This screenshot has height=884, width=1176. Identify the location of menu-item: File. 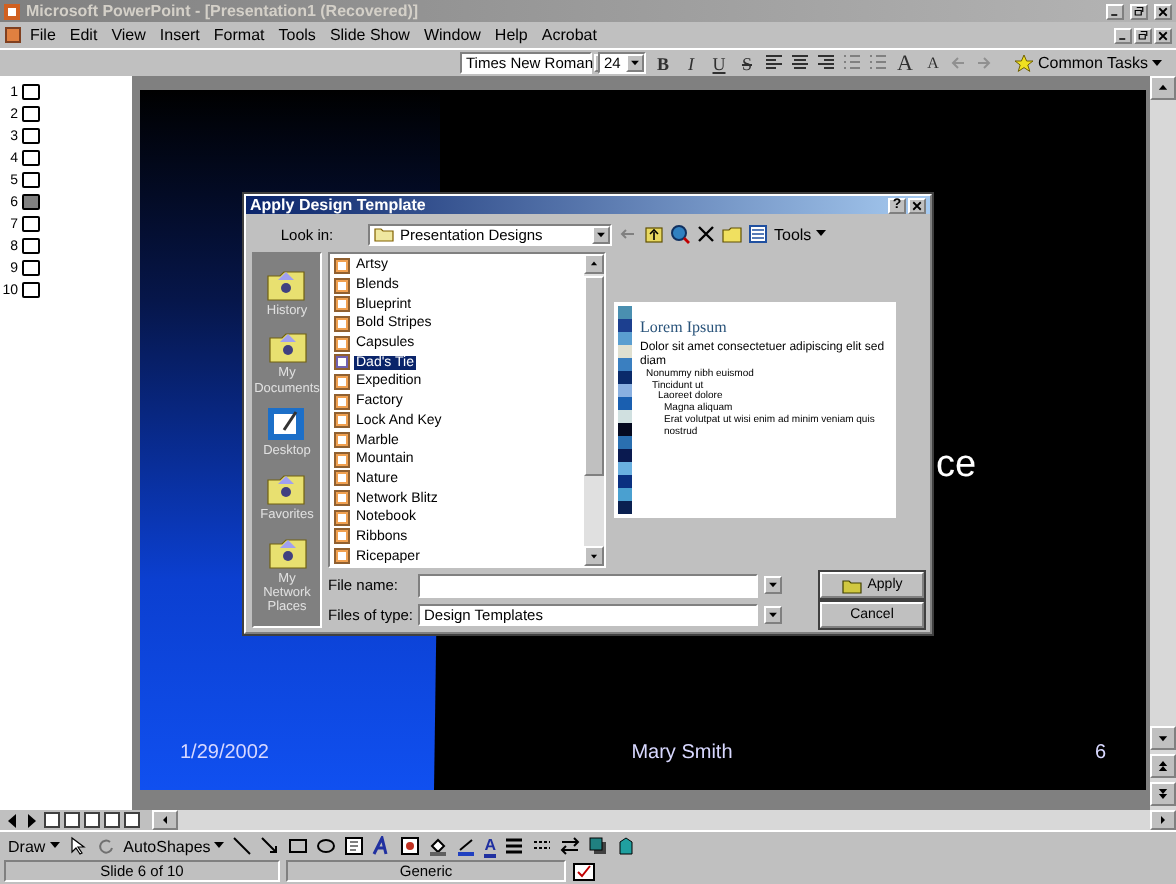
(43, 35).